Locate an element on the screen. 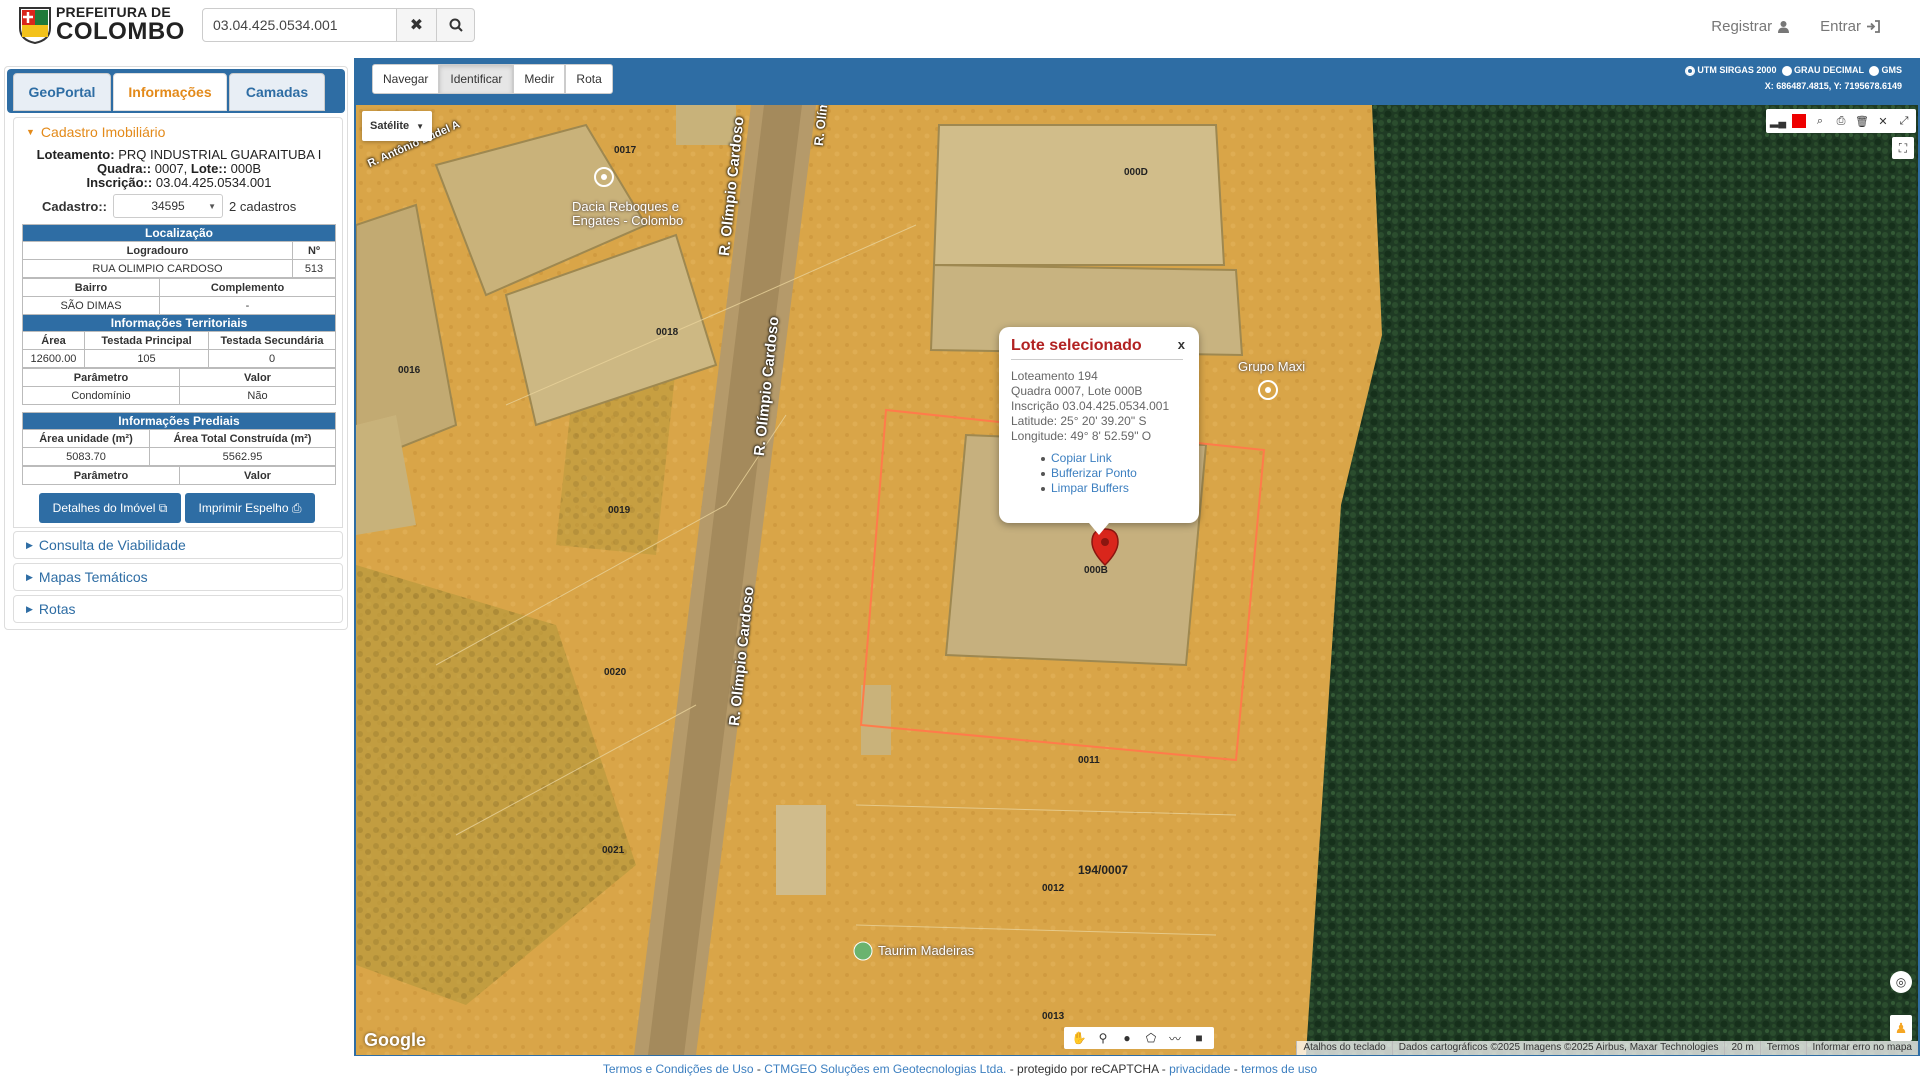 This screenshot has width=1920, height=1080. map-mode-toolbar: Navegar Identificar Medir Rota is located at coordinates (492, 79).